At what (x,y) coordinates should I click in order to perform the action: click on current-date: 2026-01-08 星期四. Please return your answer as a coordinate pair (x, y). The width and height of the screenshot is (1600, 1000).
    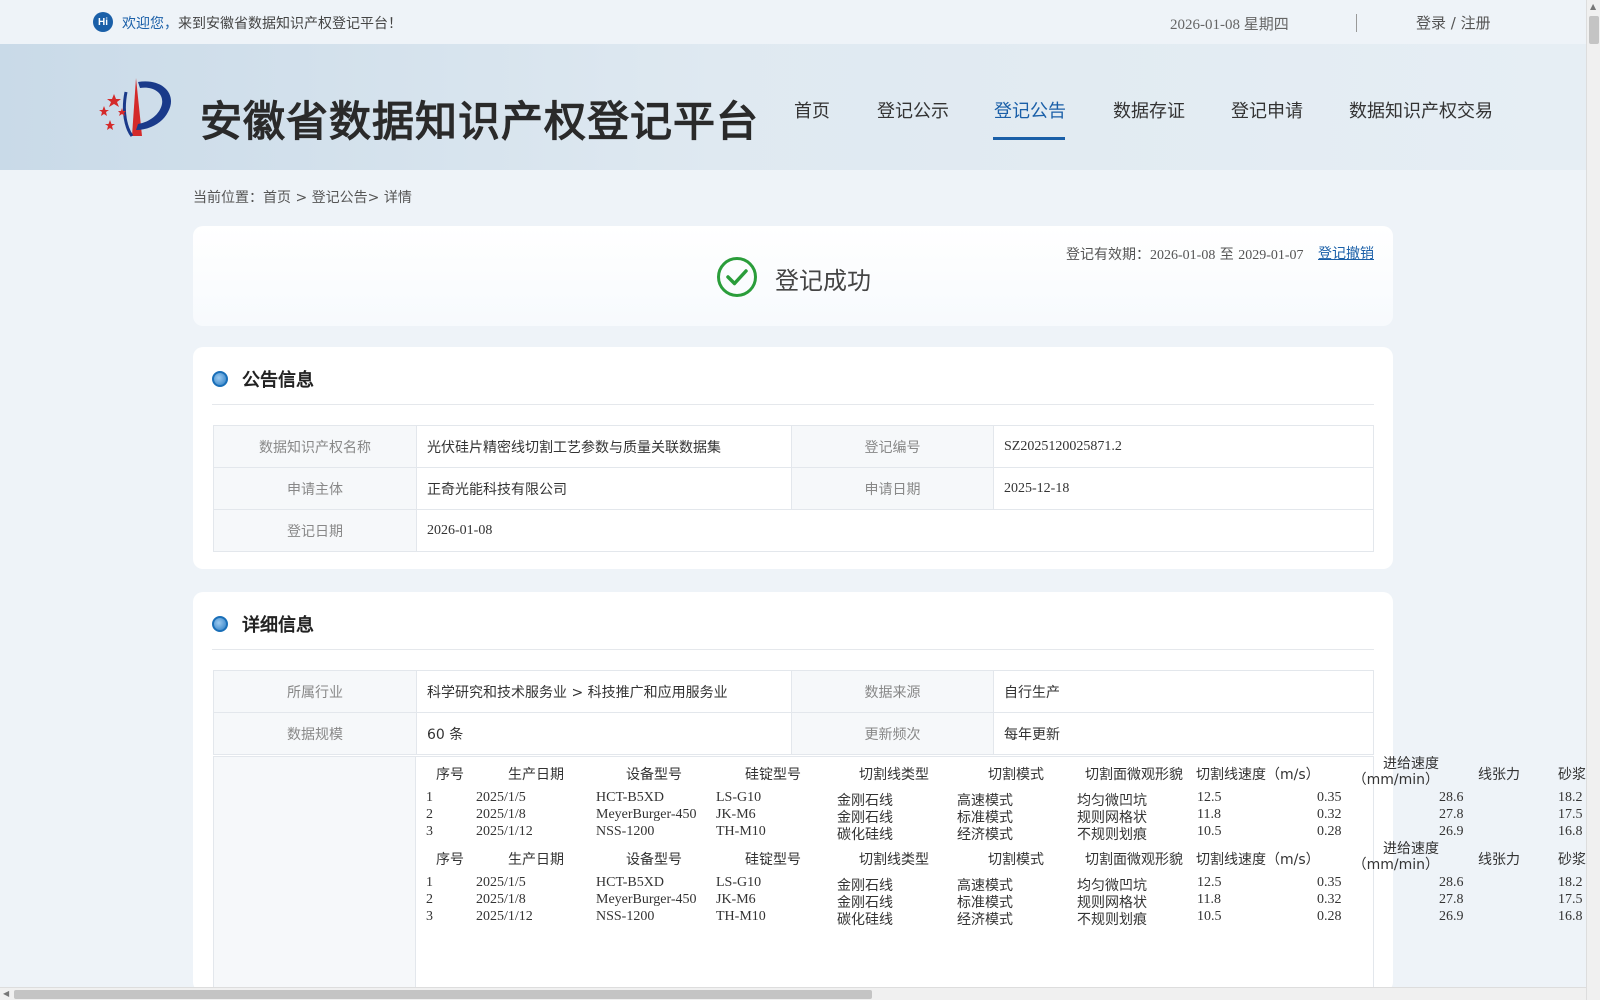
    Looking at the image, I should click on (1229, 25).